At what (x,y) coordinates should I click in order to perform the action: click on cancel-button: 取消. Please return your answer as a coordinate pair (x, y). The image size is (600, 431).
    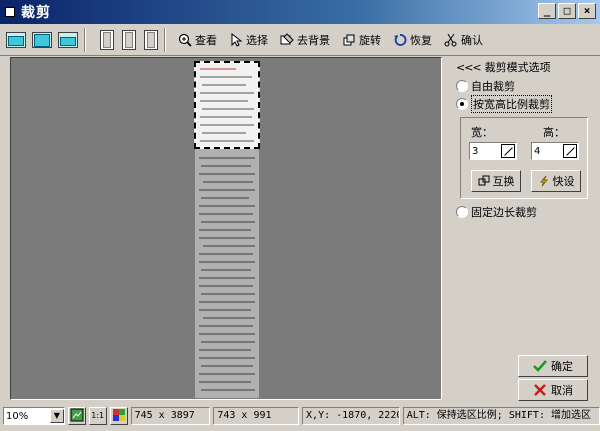
    Looking at the image, I should click on (553, 390).